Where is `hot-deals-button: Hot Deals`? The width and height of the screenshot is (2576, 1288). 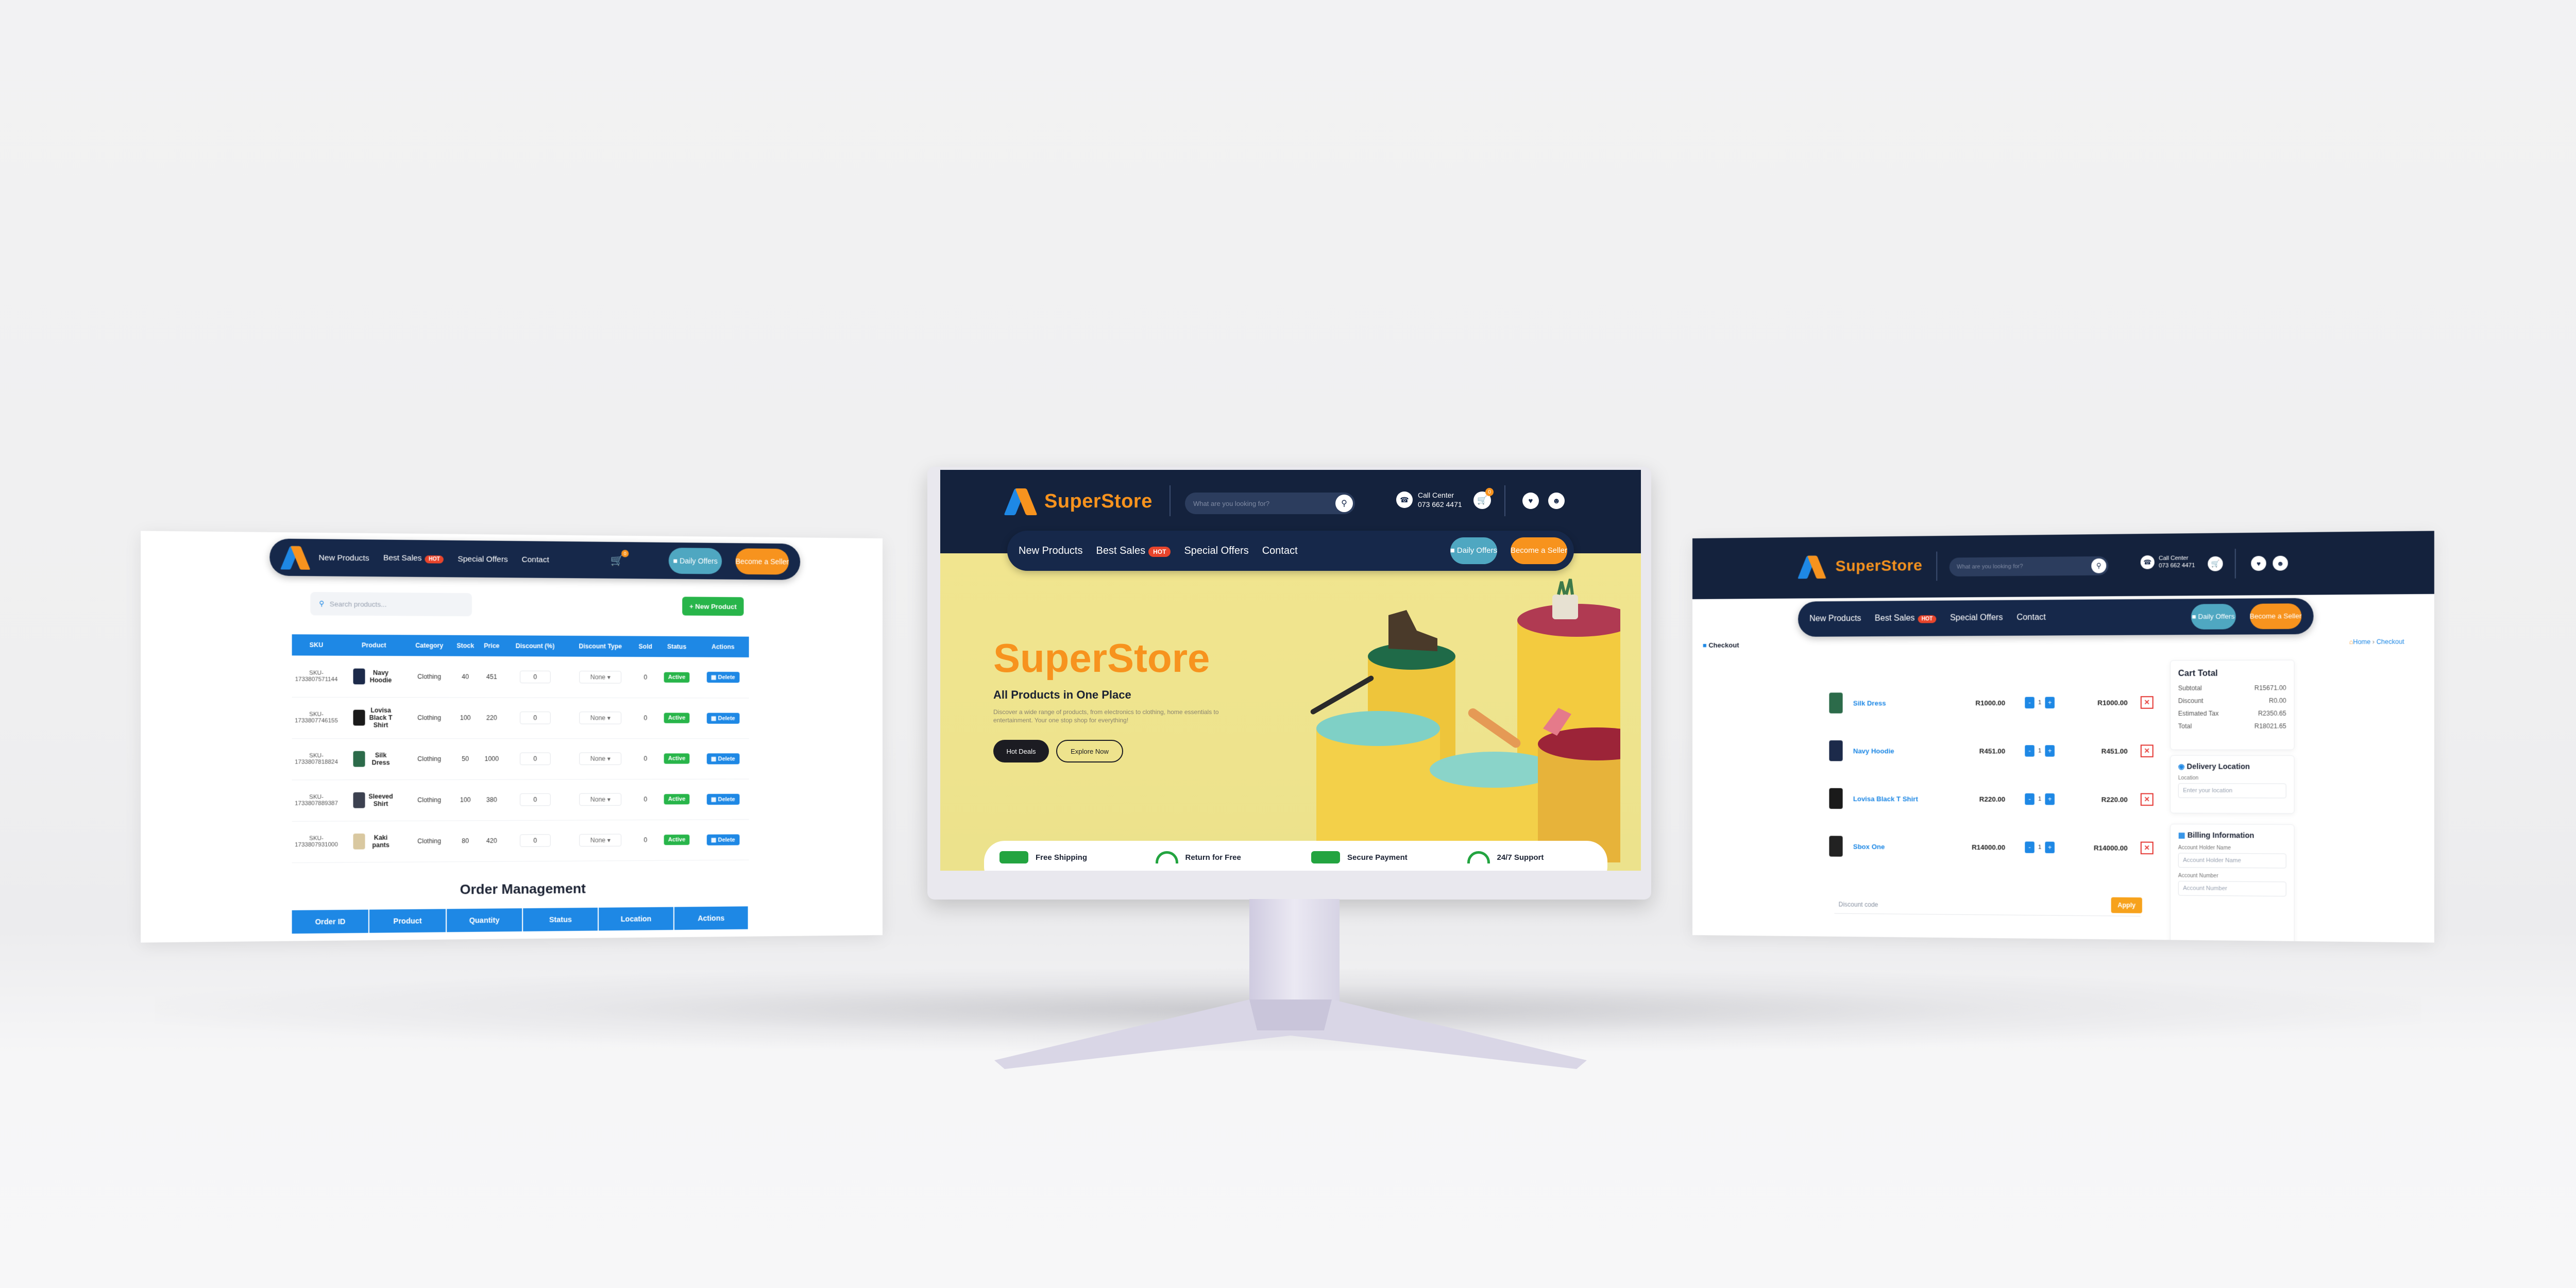
hot-deals-button: Hot Deals is located at coordinates (1021, 751).